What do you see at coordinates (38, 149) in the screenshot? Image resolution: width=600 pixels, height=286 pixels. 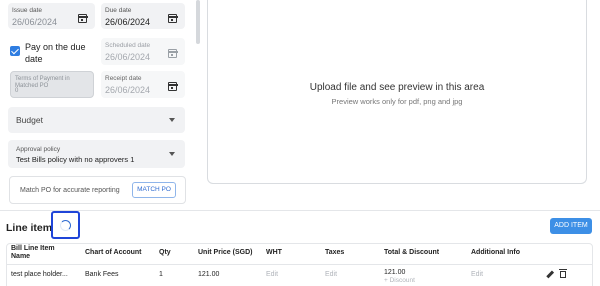 I see `approval-policy-label: Approval policy` at bounding box center [38, 149].